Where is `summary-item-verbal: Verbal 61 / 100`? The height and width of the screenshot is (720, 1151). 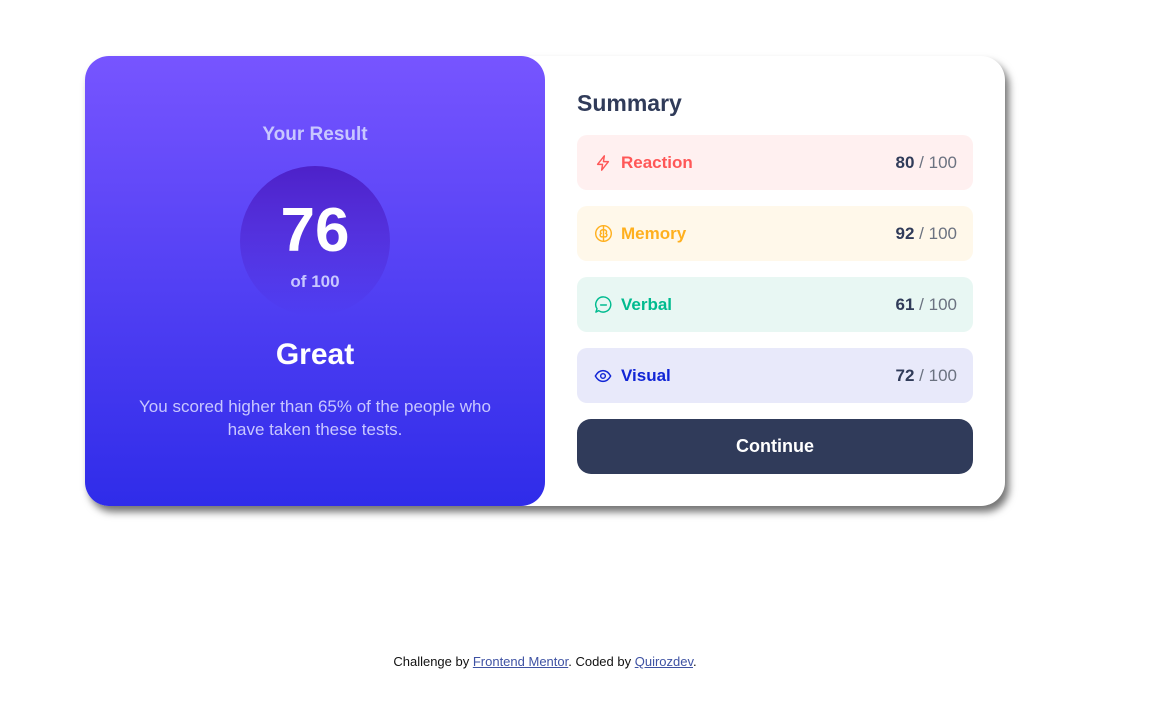
summary-item-verbal: Verbal 61 / 100 is located at coordinates (775, 304).